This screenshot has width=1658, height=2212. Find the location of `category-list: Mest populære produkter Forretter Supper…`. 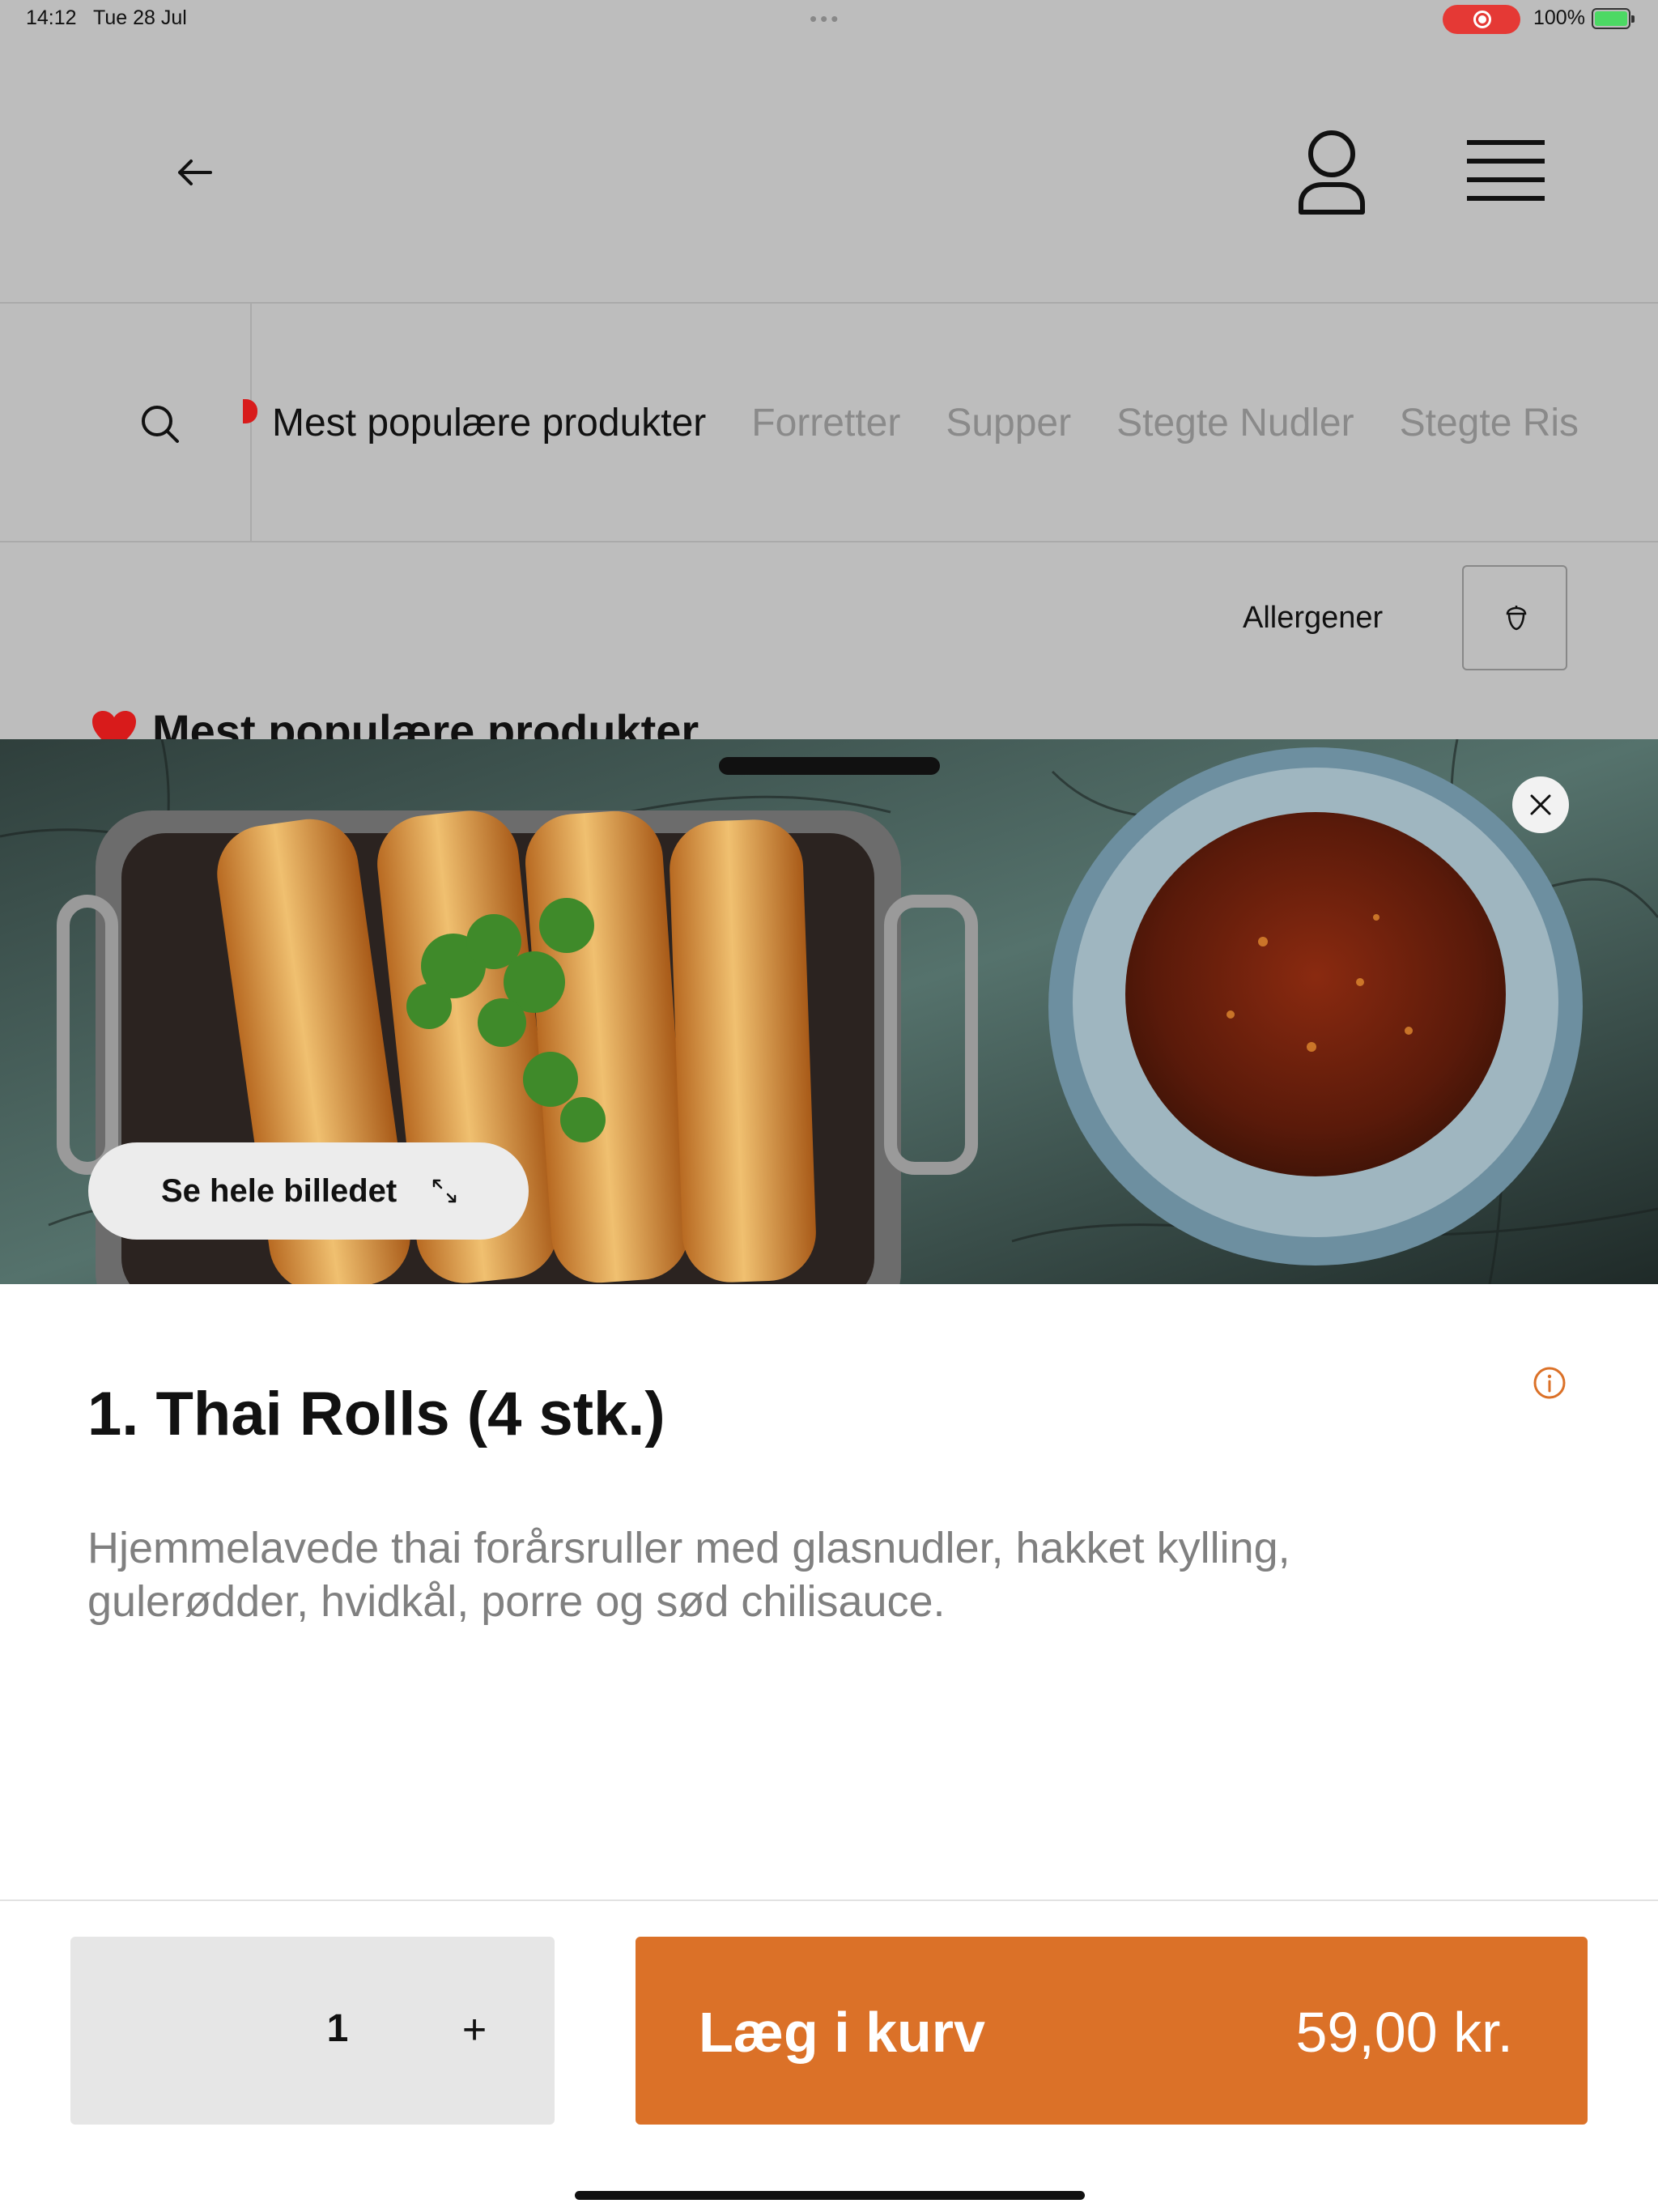

category-list: Mest populære produkter Forretter Supper… is located at coordinates (938, 422).